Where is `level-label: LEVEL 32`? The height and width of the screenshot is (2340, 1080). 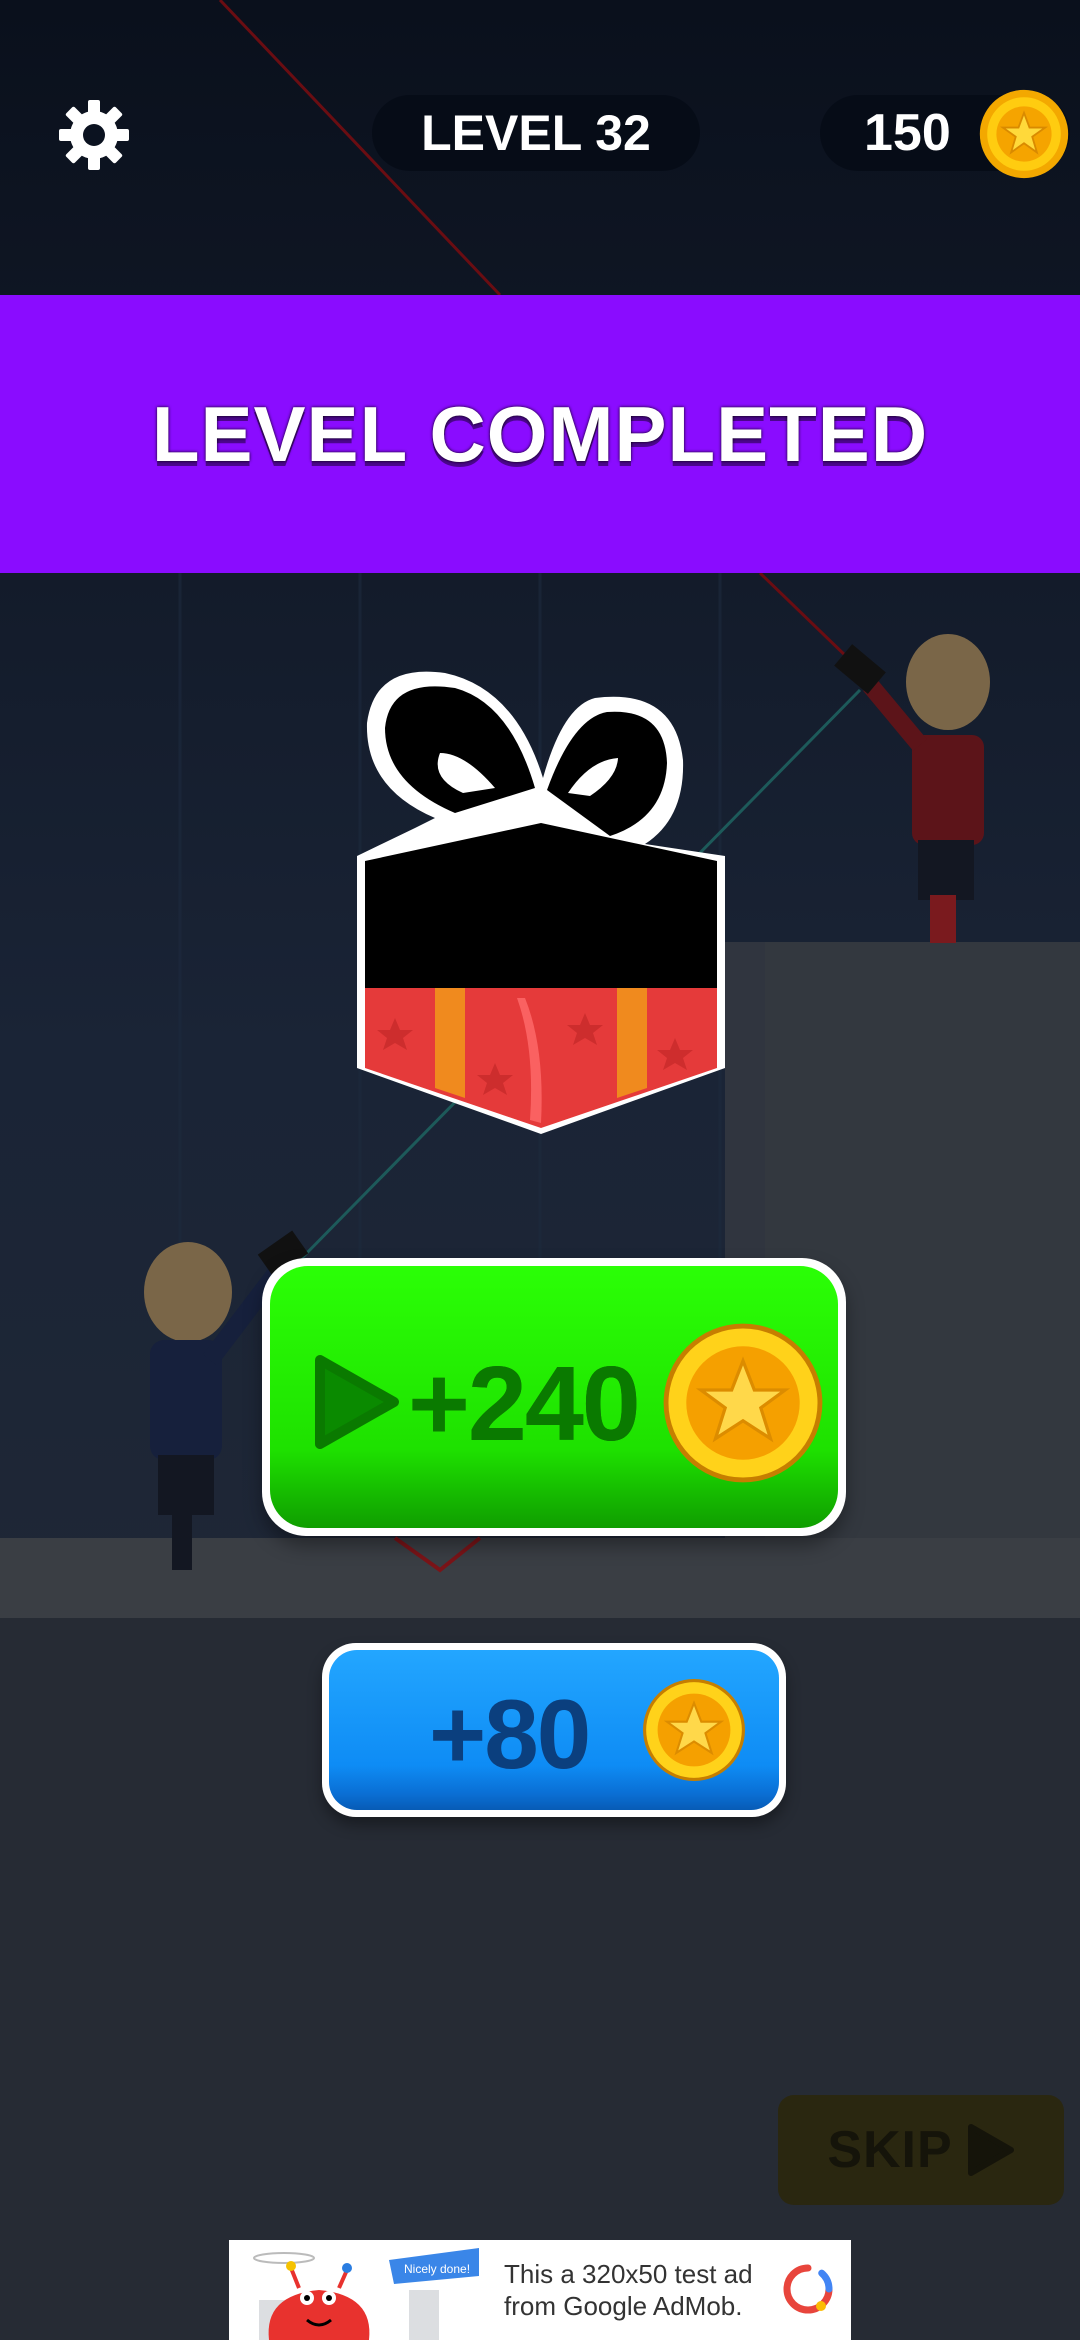
level-label: LEVEL 32 is located at coordinates (536, 133).